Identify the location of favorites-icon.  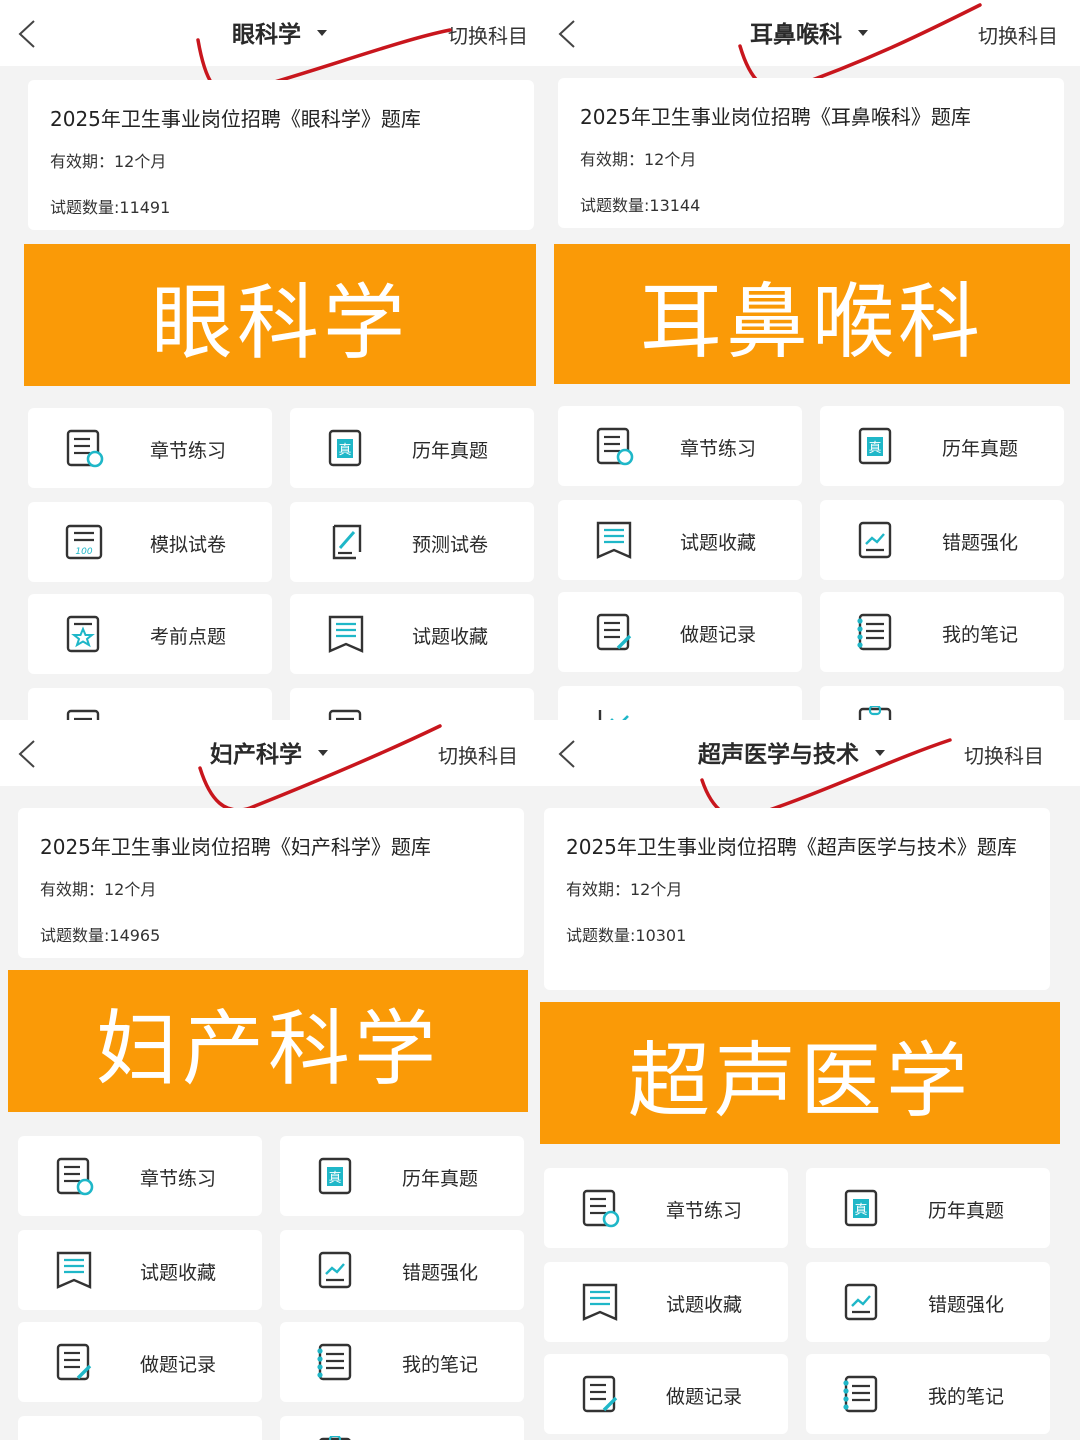
(74, 1270).